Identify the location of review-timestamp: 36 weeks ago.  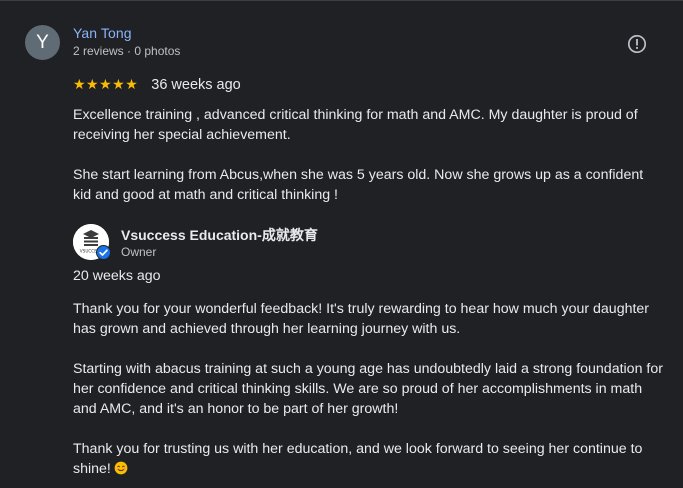
(196, 85).